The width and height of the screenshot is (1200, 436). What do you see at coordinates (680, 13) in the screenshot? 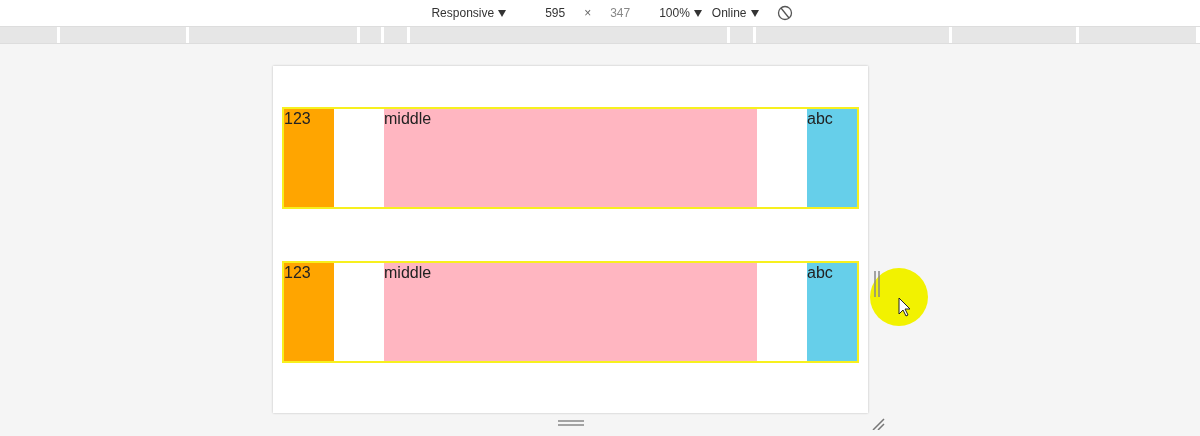
I see `zoom-dropdown: 100%` at bounding box center [680, 13].